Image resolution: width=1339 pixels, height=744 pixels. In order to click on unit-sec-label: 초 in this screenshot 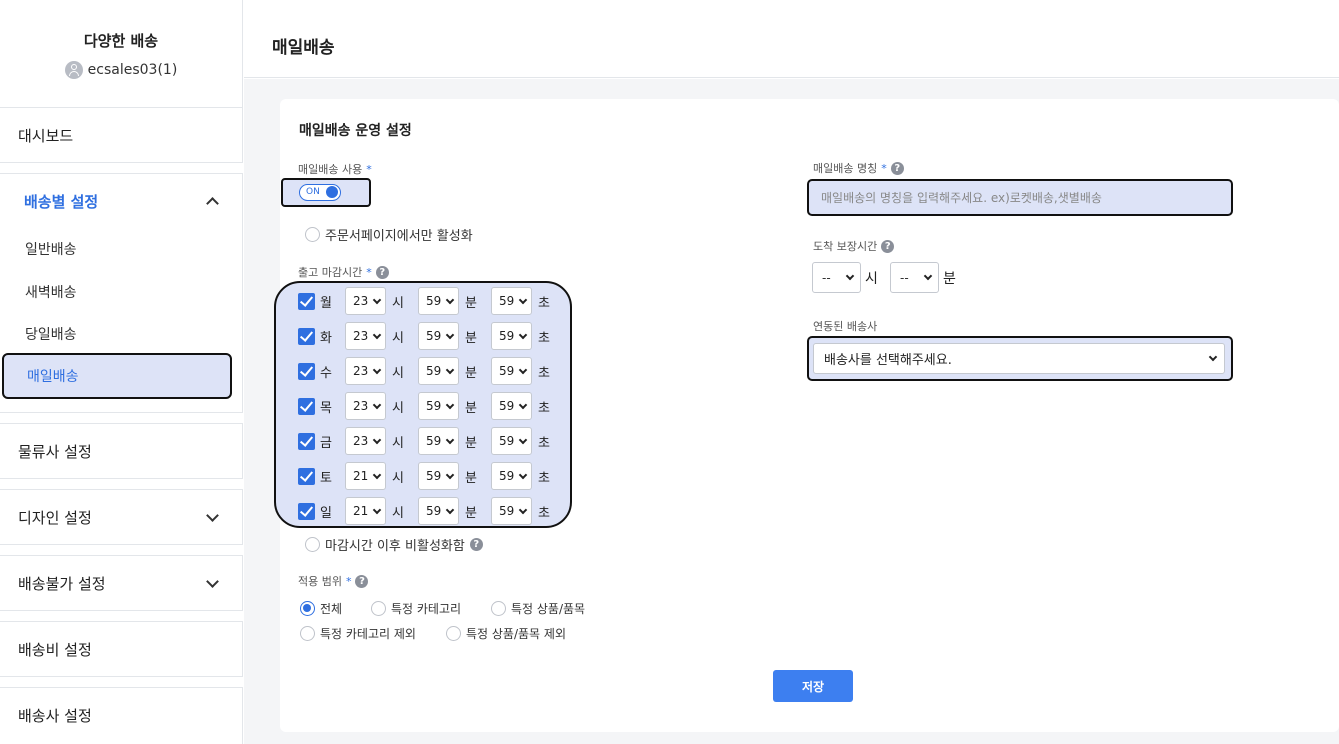, I will do `click(543, 478)`.